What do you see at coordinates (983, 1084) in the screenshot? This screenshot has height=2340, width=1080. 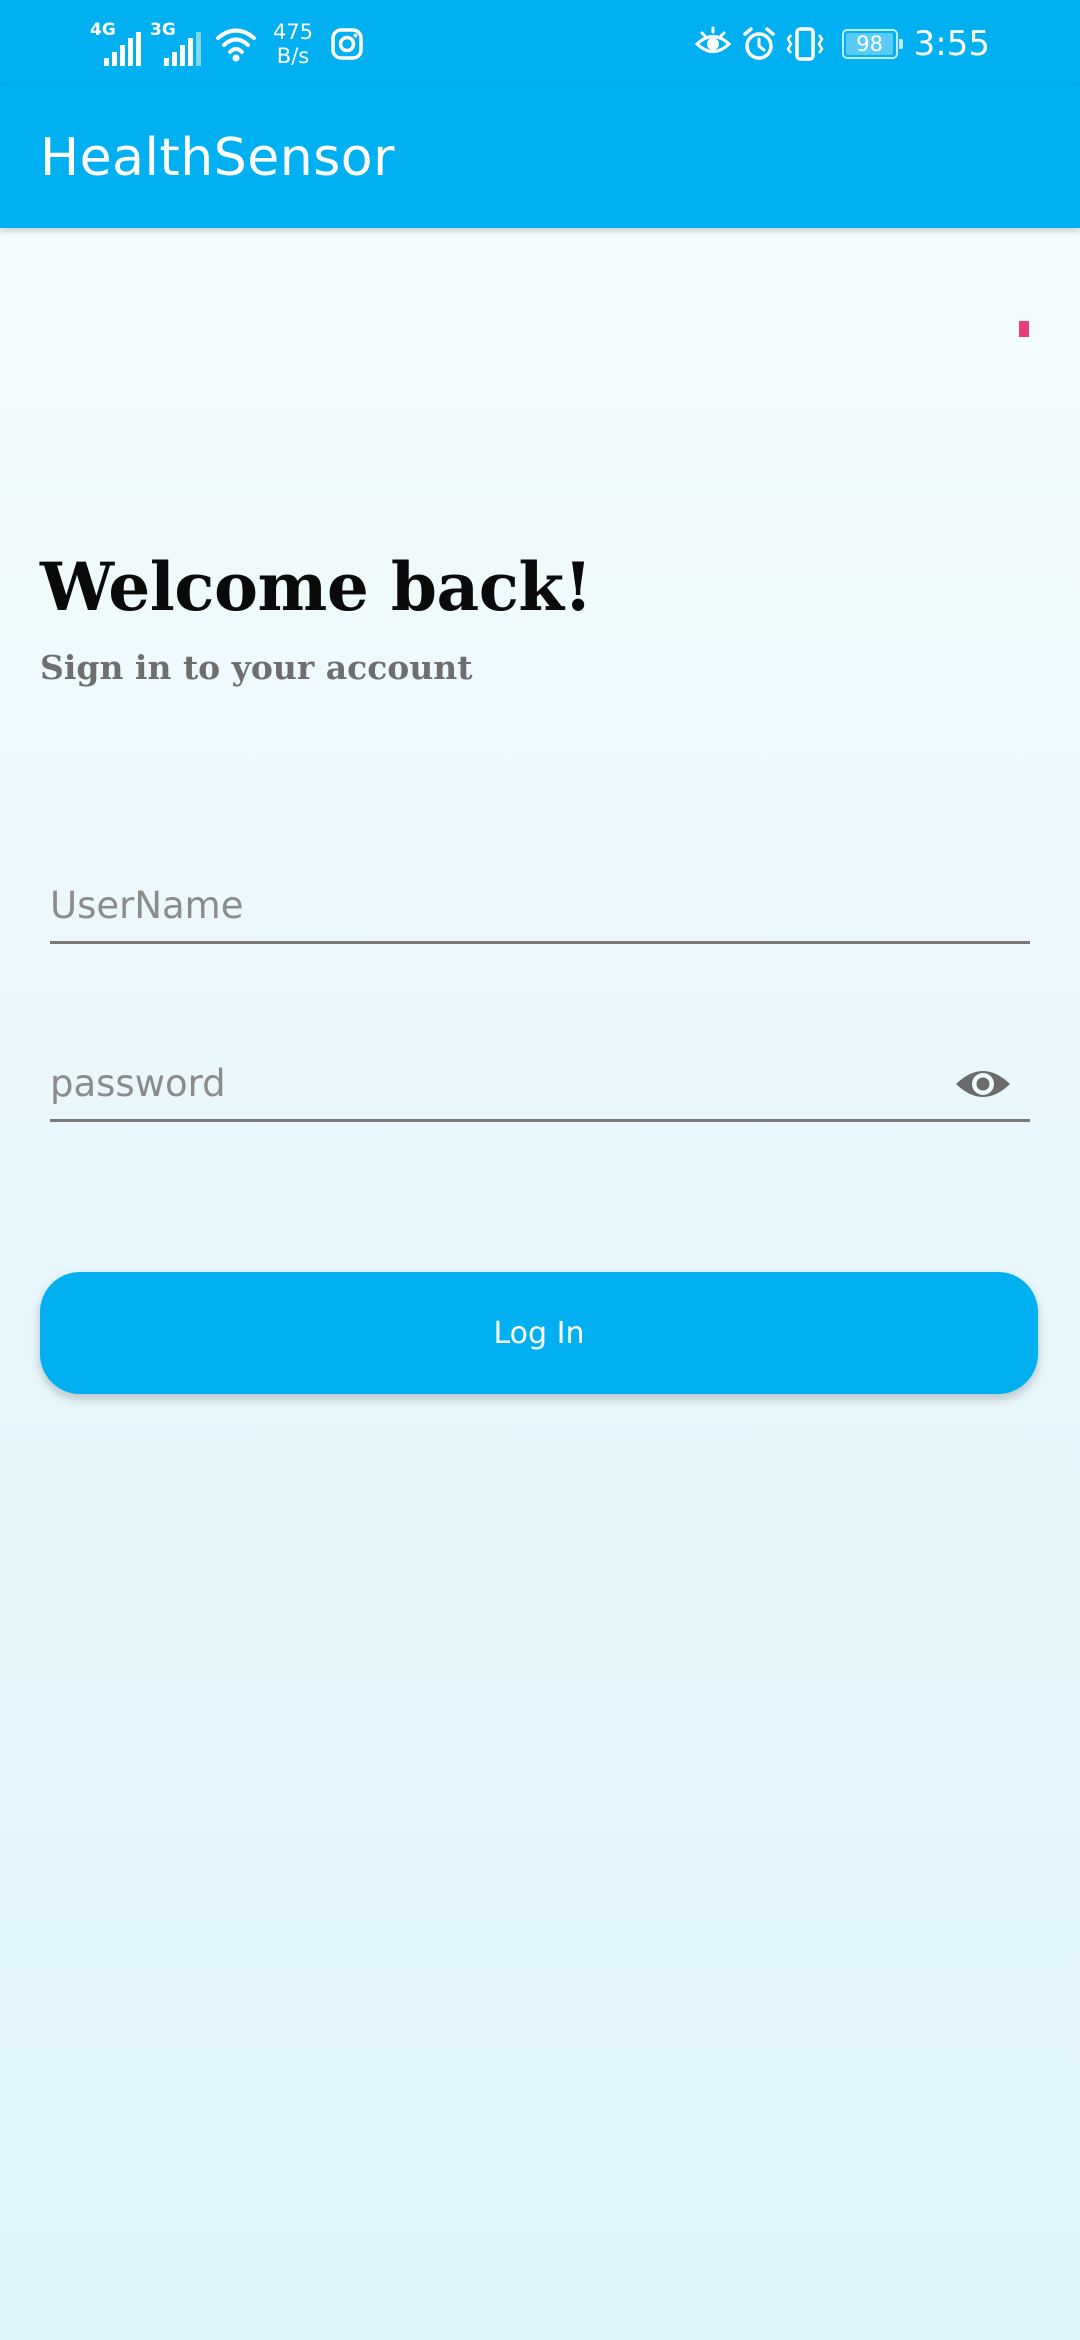 I see `eye-icon` at bounding box center [983, 1084].